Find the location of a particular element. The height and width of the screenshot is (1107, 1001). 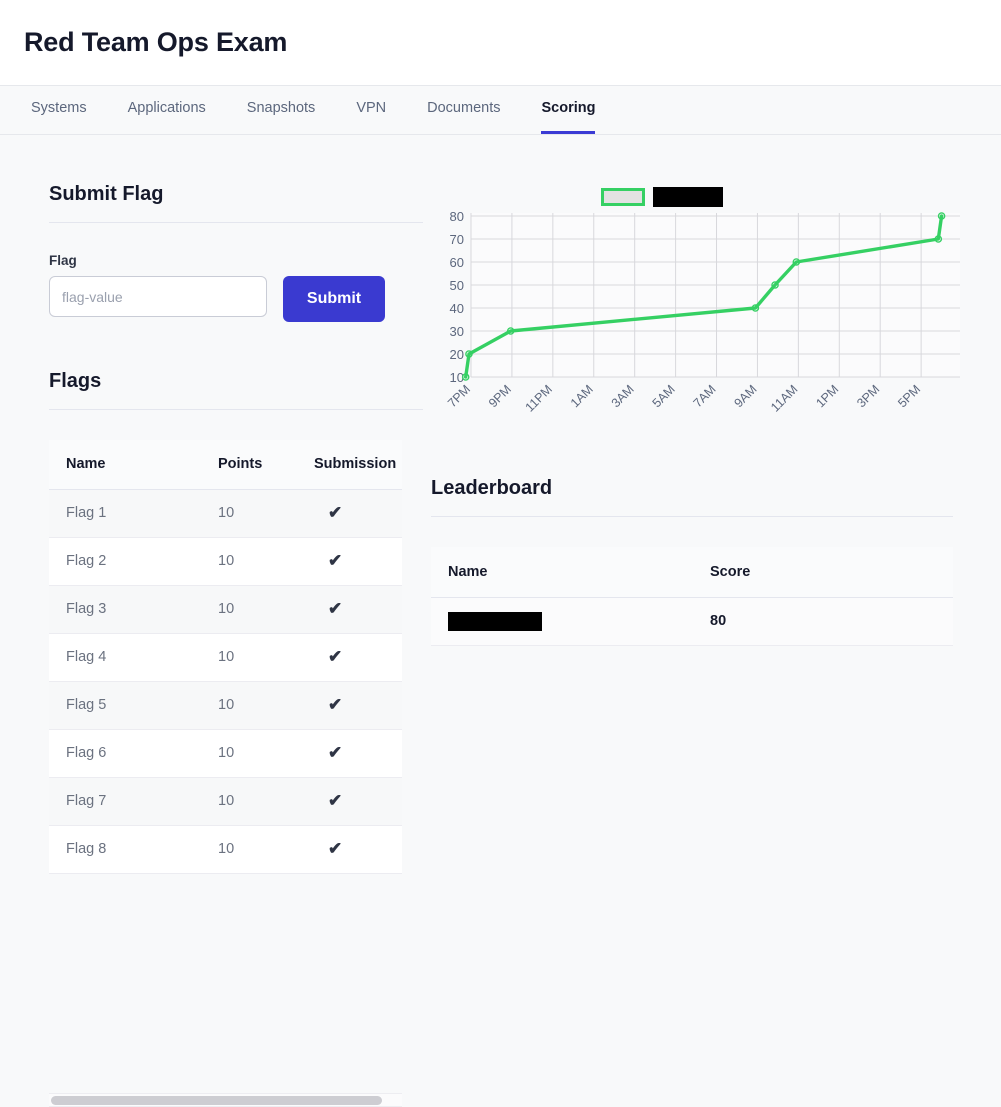

flag-form-row: Submit is located at coordinates (236, 299).